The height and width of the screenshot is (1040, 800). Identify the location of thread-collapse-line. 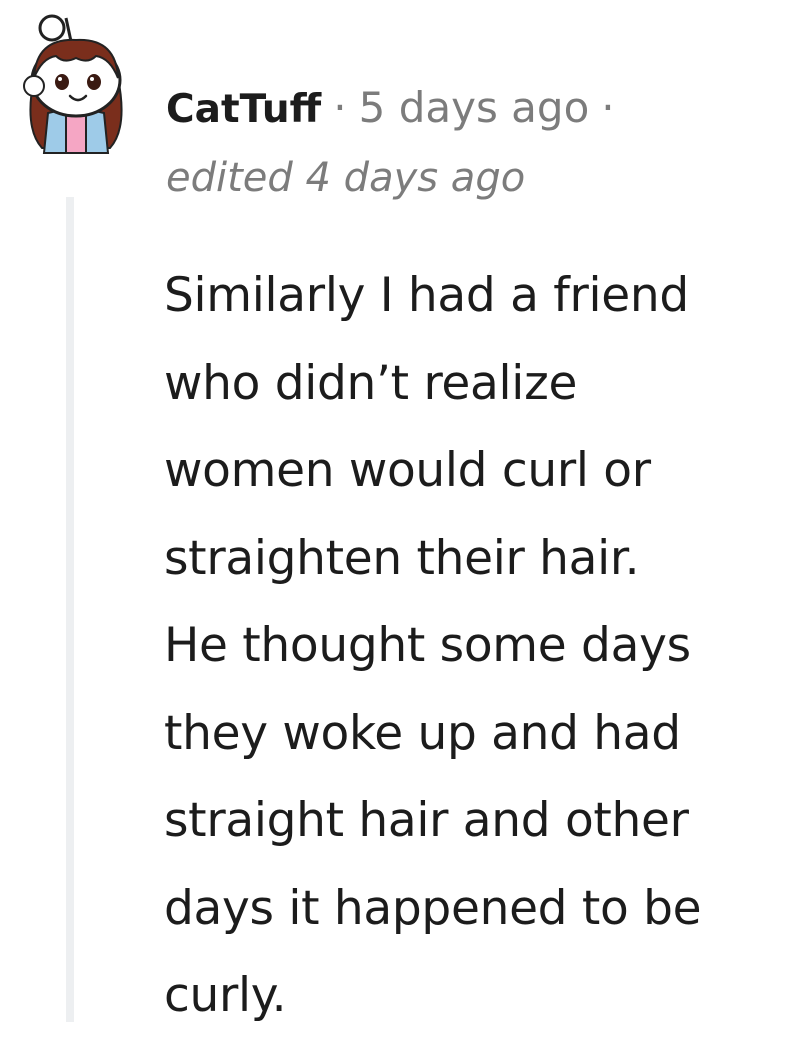
(70, 609).